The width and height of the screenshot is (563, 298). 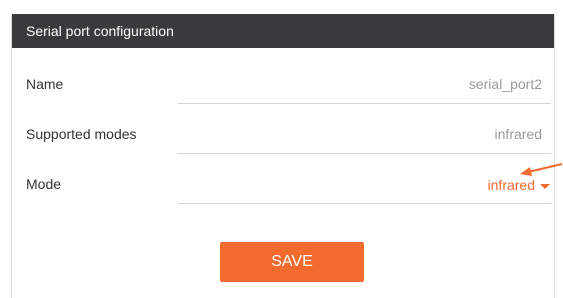 I want to click on name-underline, so click(x=364, y=103).